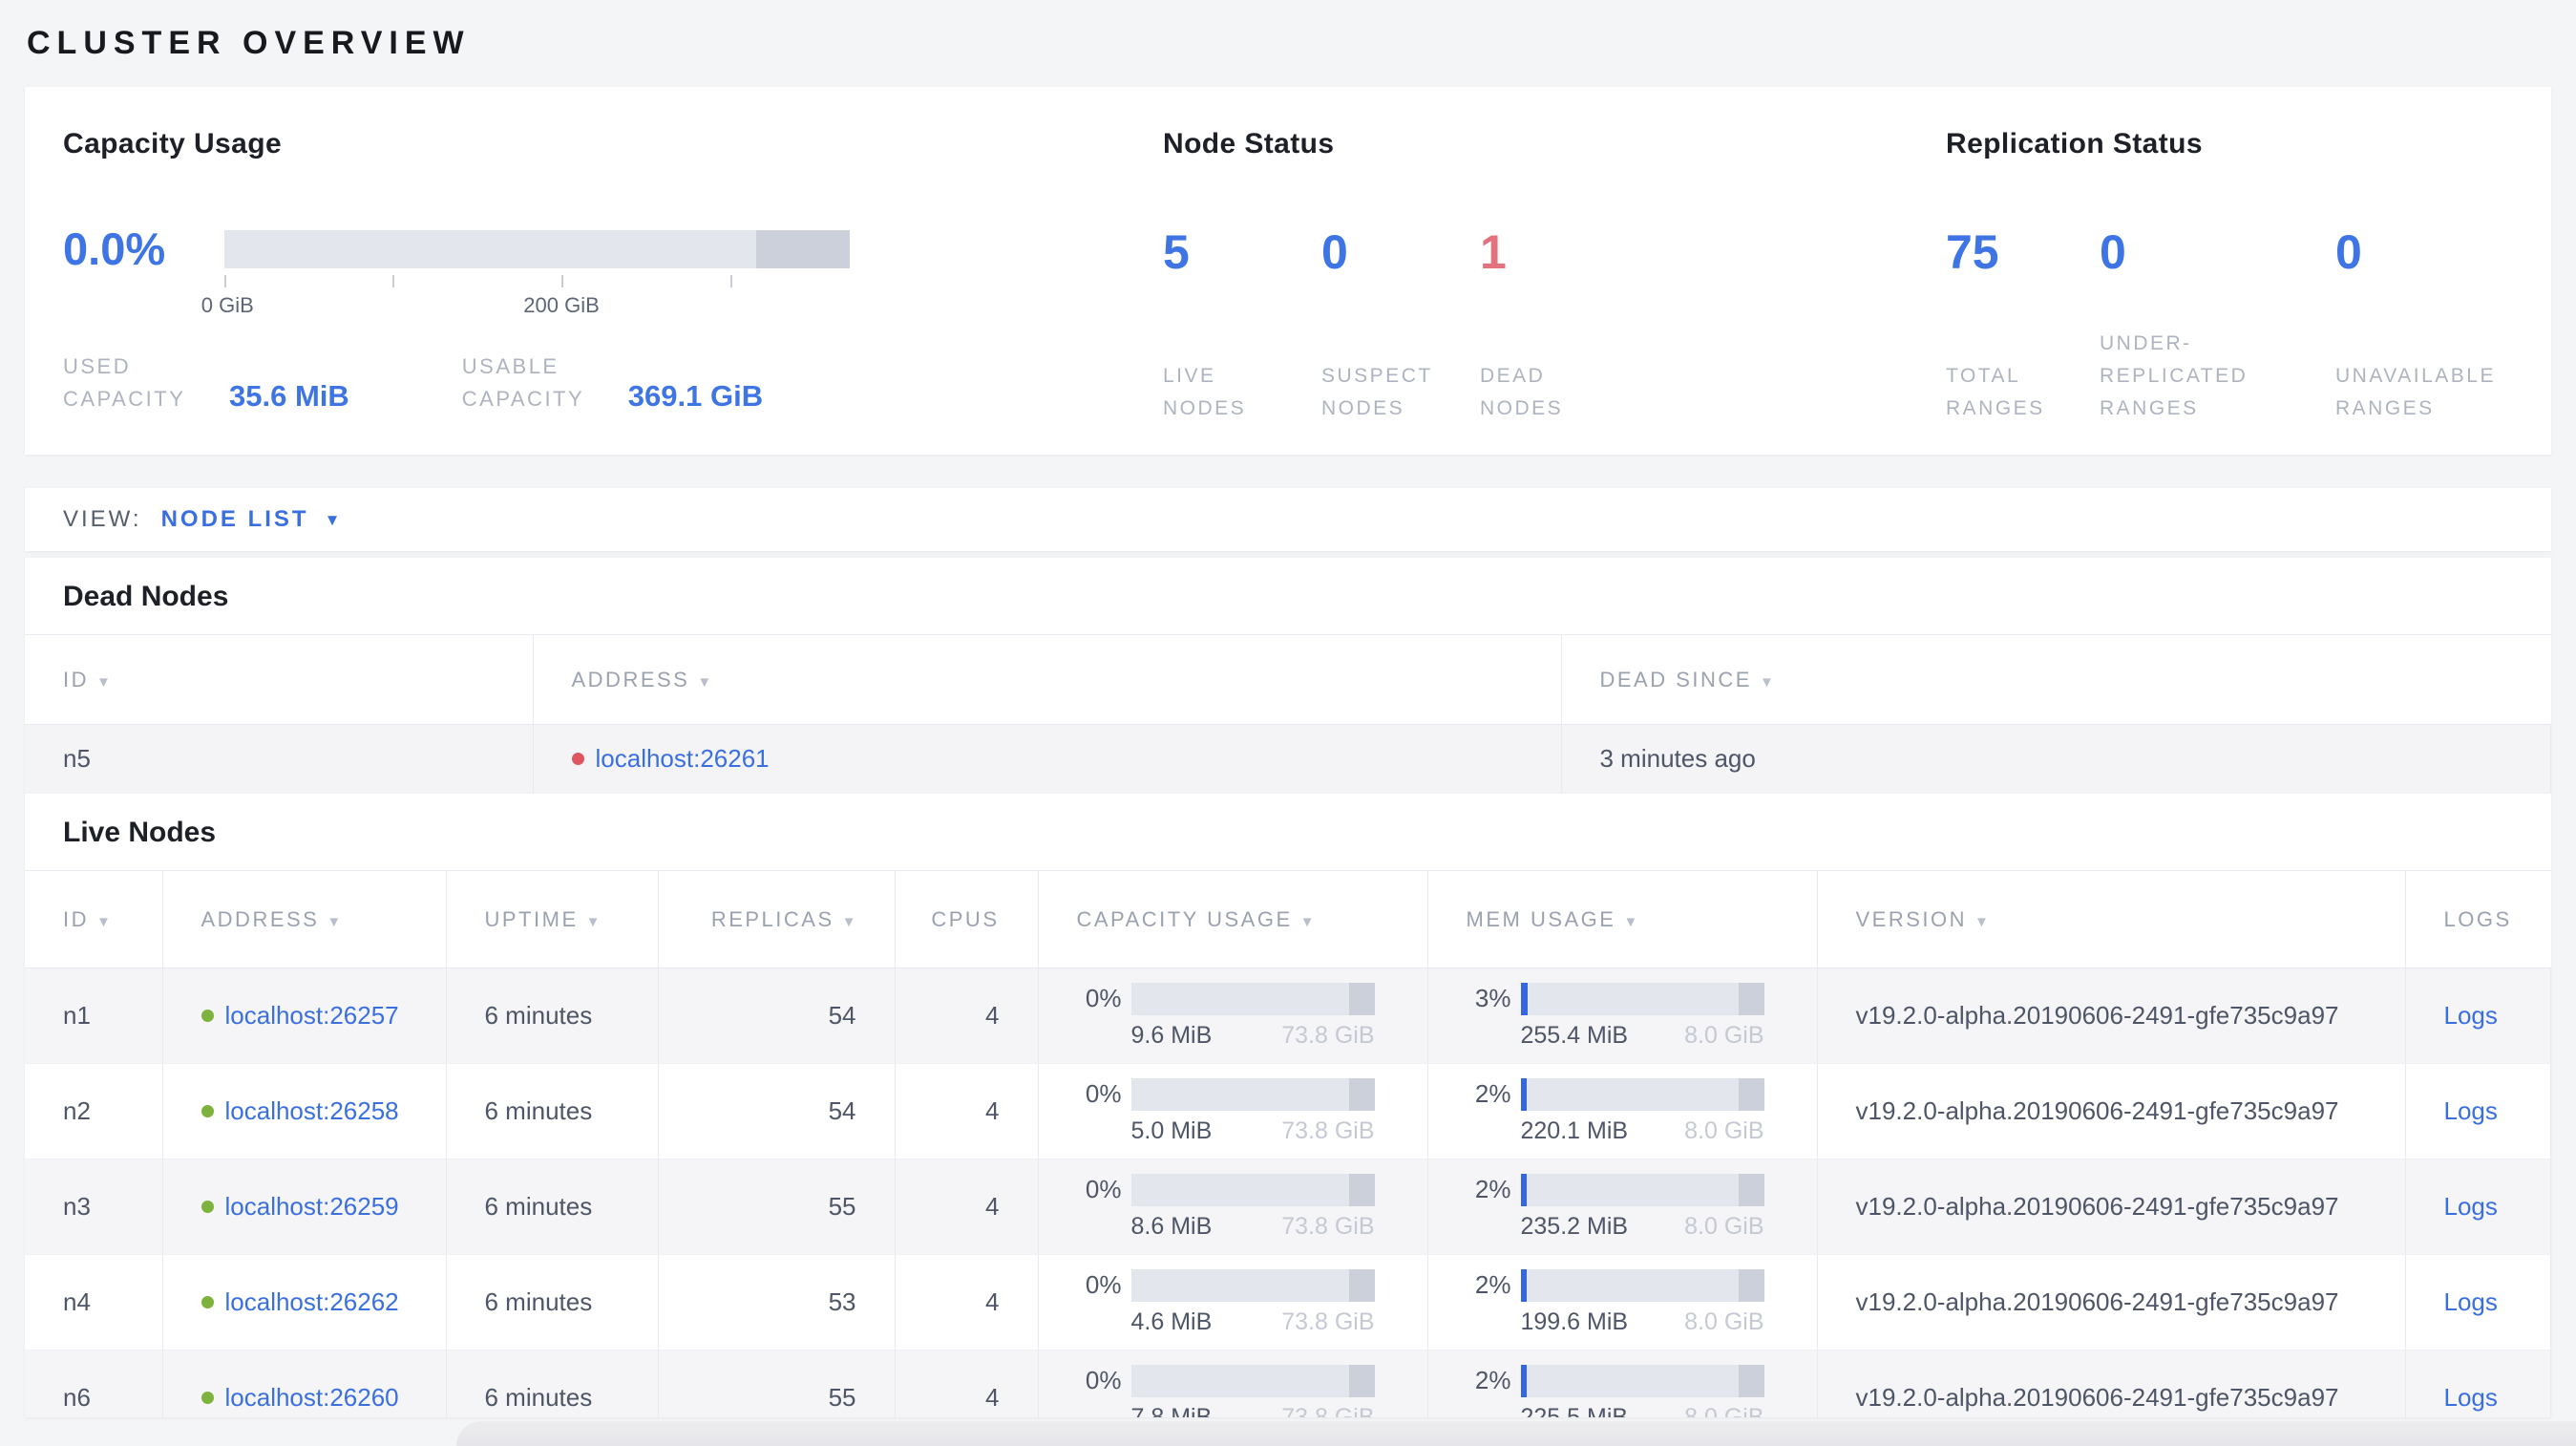  Describe the element at coordinates (304, 919) in the screenshot. I see `live-col-header-address: ADDRESS ▼` at that location.